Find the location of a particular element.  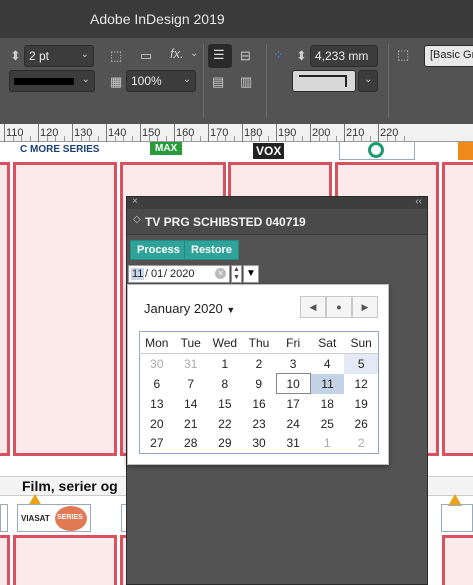

vox-logo: VOX is located at coordinates (269, 151).